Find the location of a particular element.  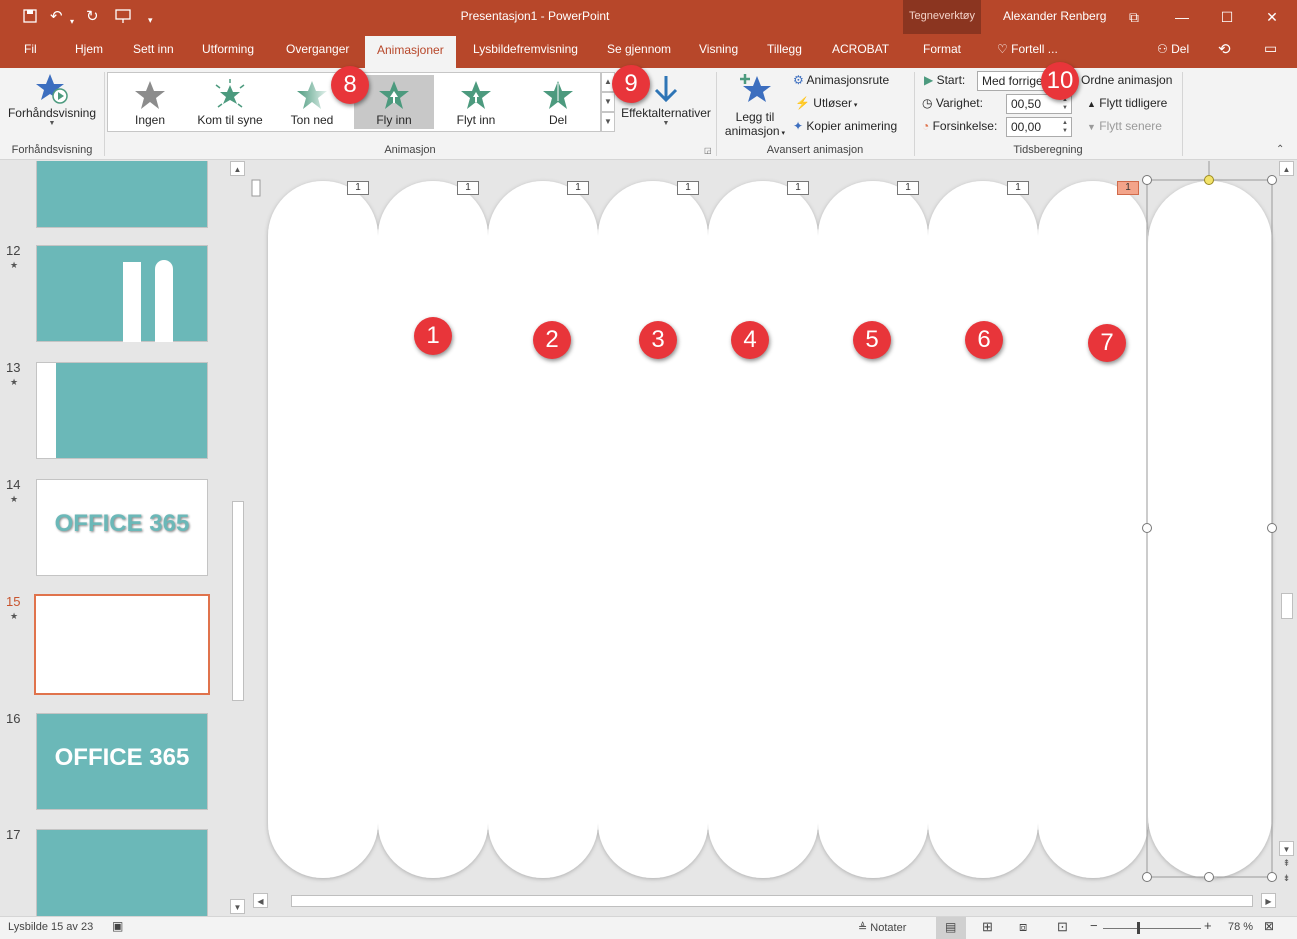

gallery-item-split: Del is located at coordinates (558, 102).